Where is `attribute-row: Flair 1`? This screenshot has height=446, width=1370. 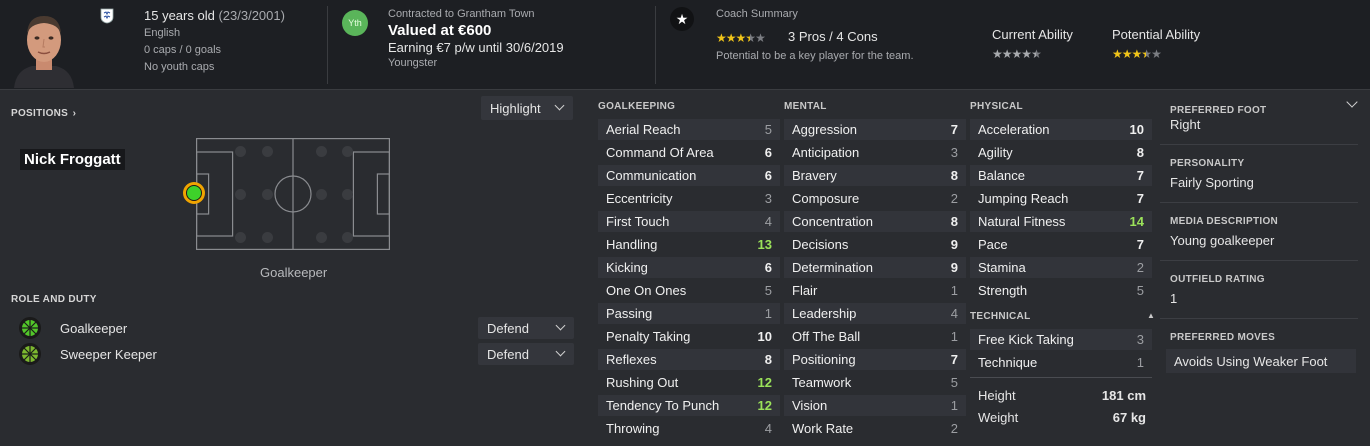
attribute-row: Flair 1 is located at coordinates (875, 290).